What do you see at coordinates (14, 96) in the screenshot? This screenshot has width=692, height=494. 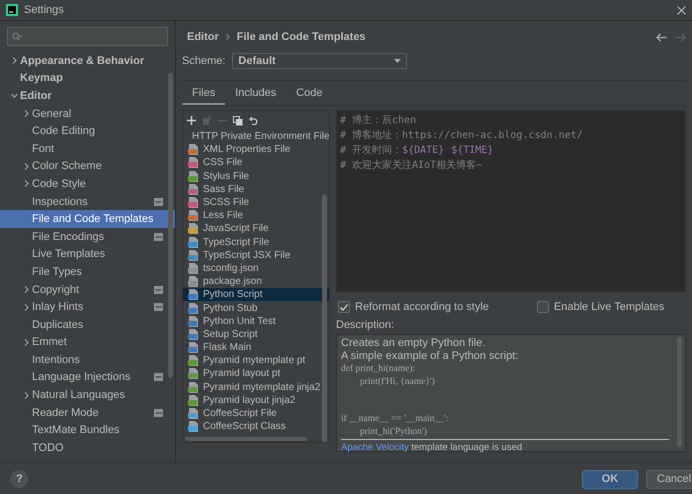 I see `chevron-down-icon` at bounding box center [14, 96].